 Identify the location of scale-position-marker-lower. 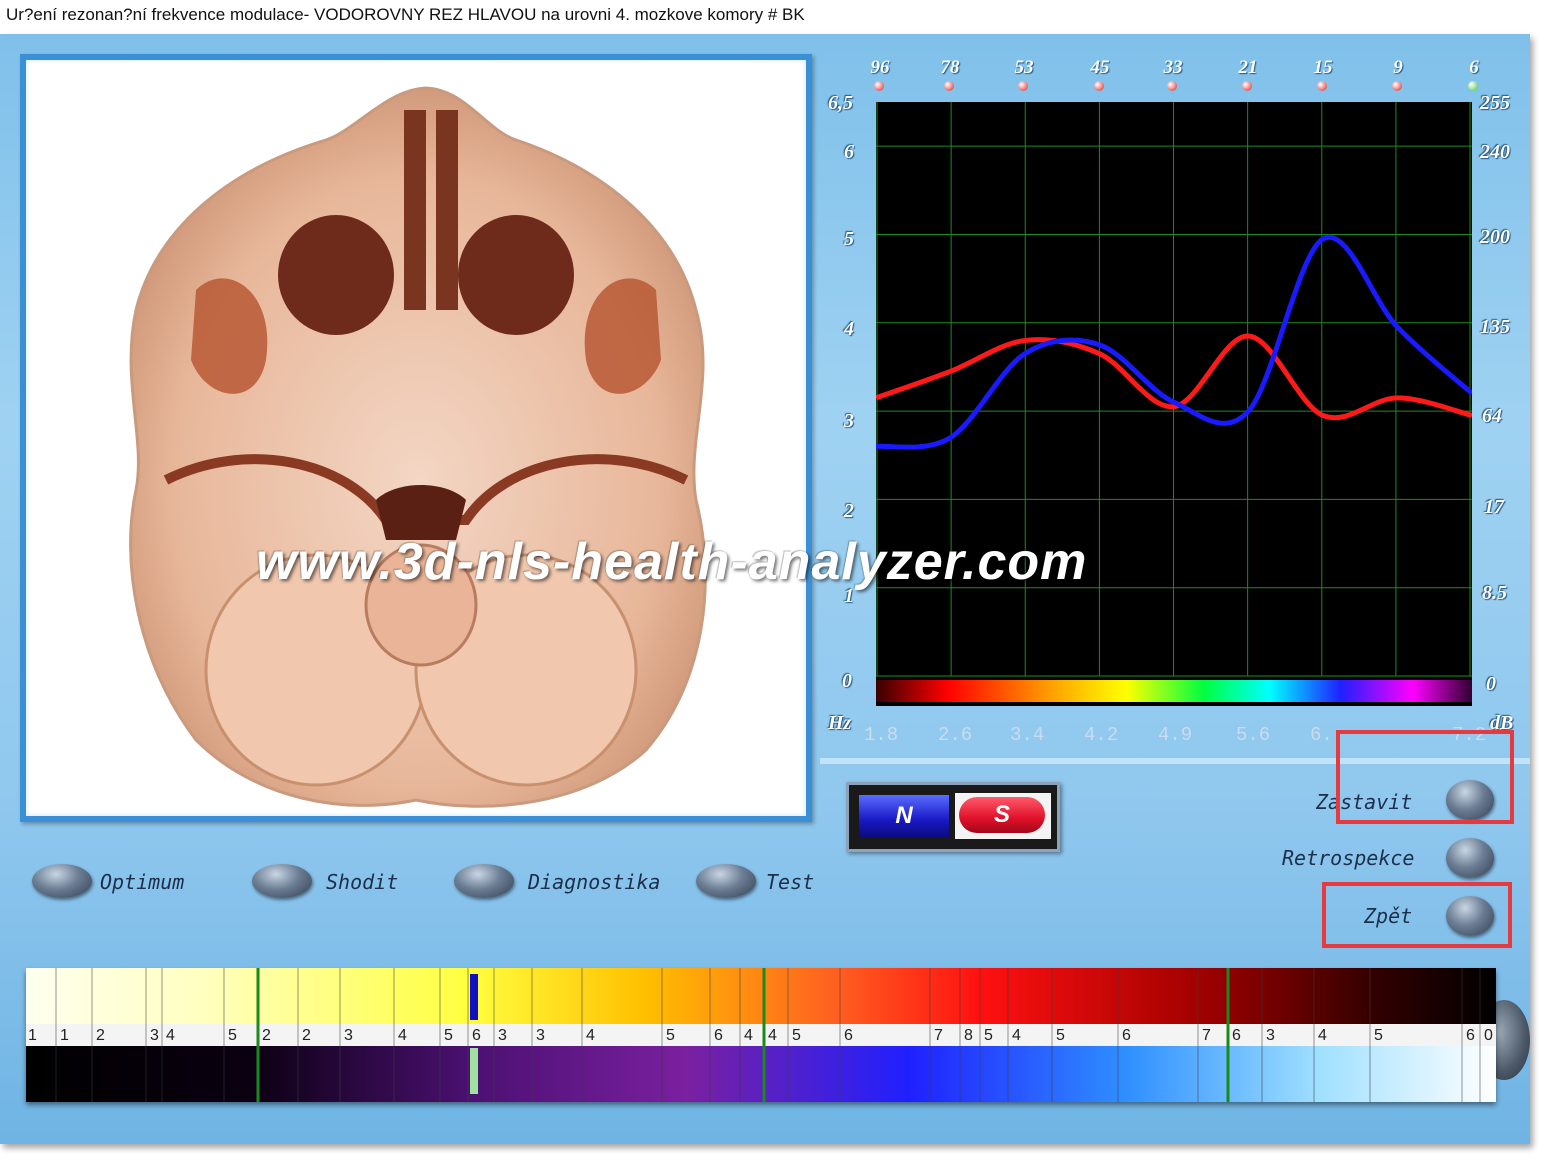
(474, 1071).